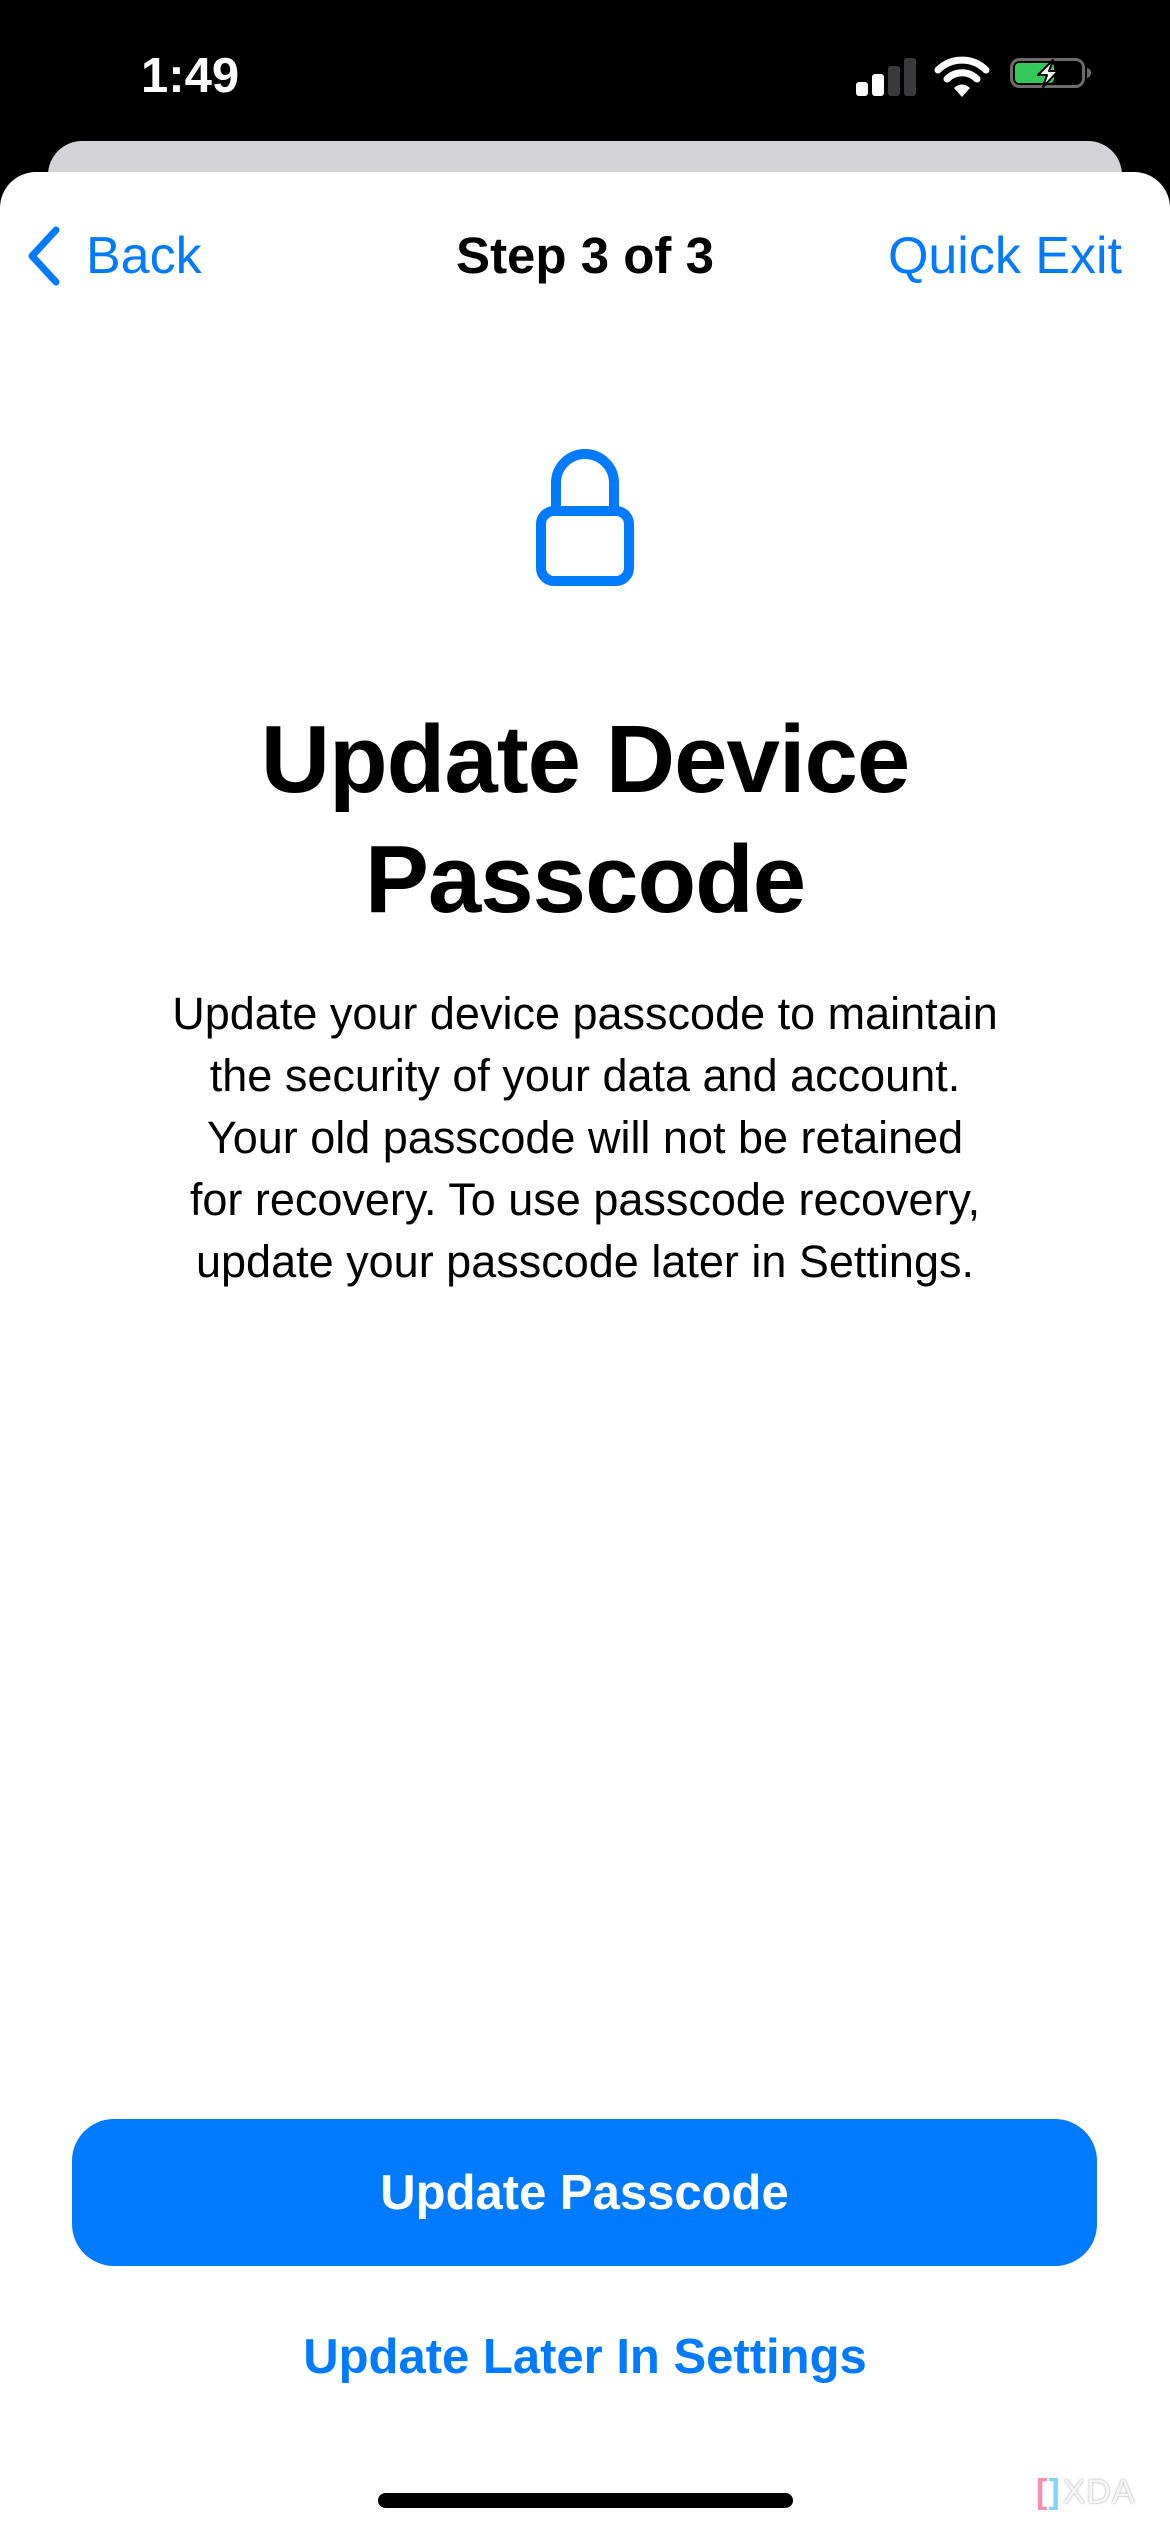 The height and width of the screenshot is (2532, 1170). What do you see at coordinates (962, 77) in the screenshot?
I see `wifi-icon` at bounding box center [962, 77].